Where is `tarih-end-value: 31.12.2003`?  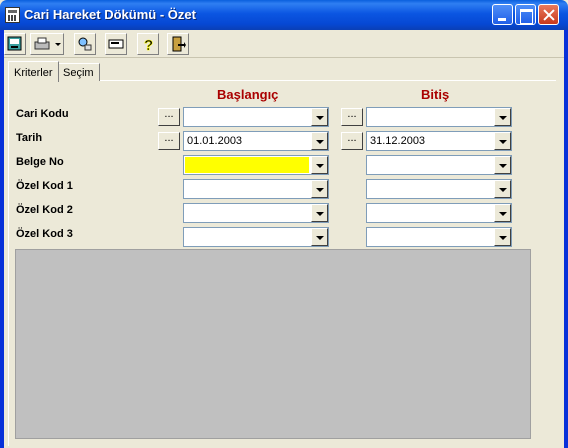
tarih-end-value: 31.12.2003 is located at coordinates (398, 141).